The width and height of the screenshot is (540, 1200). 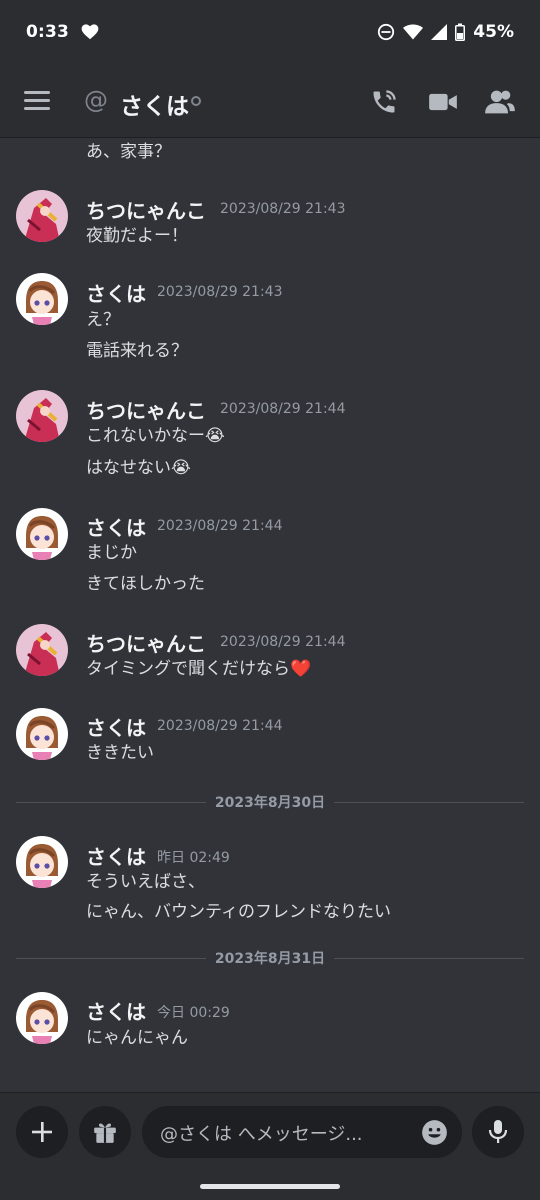 What do you see at coordinates (500, 102) in the screenshot?
I see `members-icon` at bounding box center [500, 102].